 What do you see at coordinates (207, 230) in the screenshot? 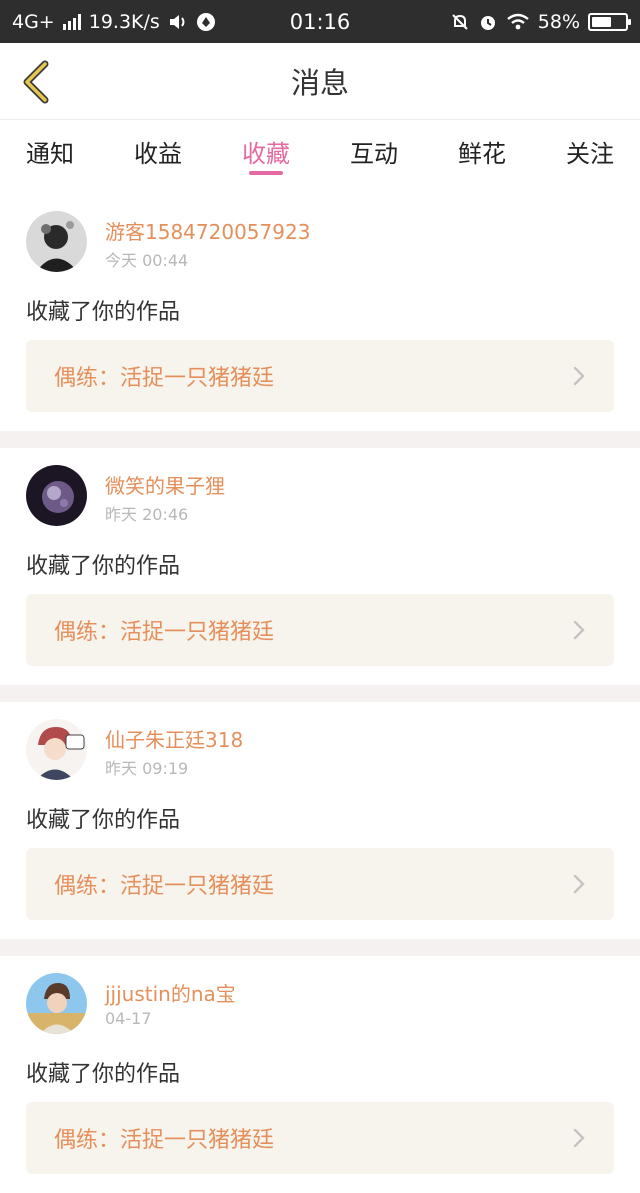
I see `username: 游客1584720057923` at bounding box center [207, 230].